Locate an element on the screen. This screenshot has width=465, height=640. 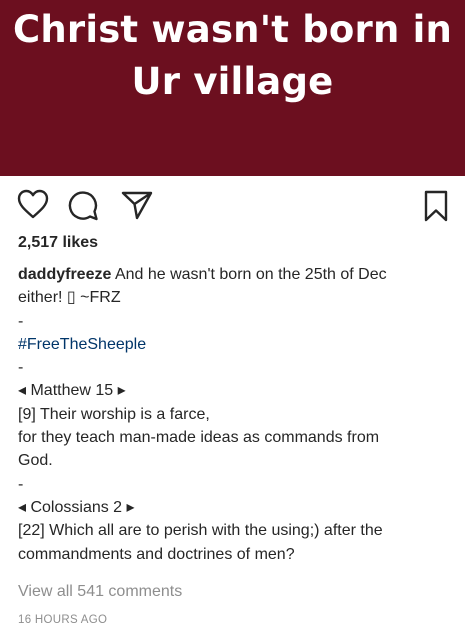
username-link: daddyfreeze is located at coordinates (64, 274).